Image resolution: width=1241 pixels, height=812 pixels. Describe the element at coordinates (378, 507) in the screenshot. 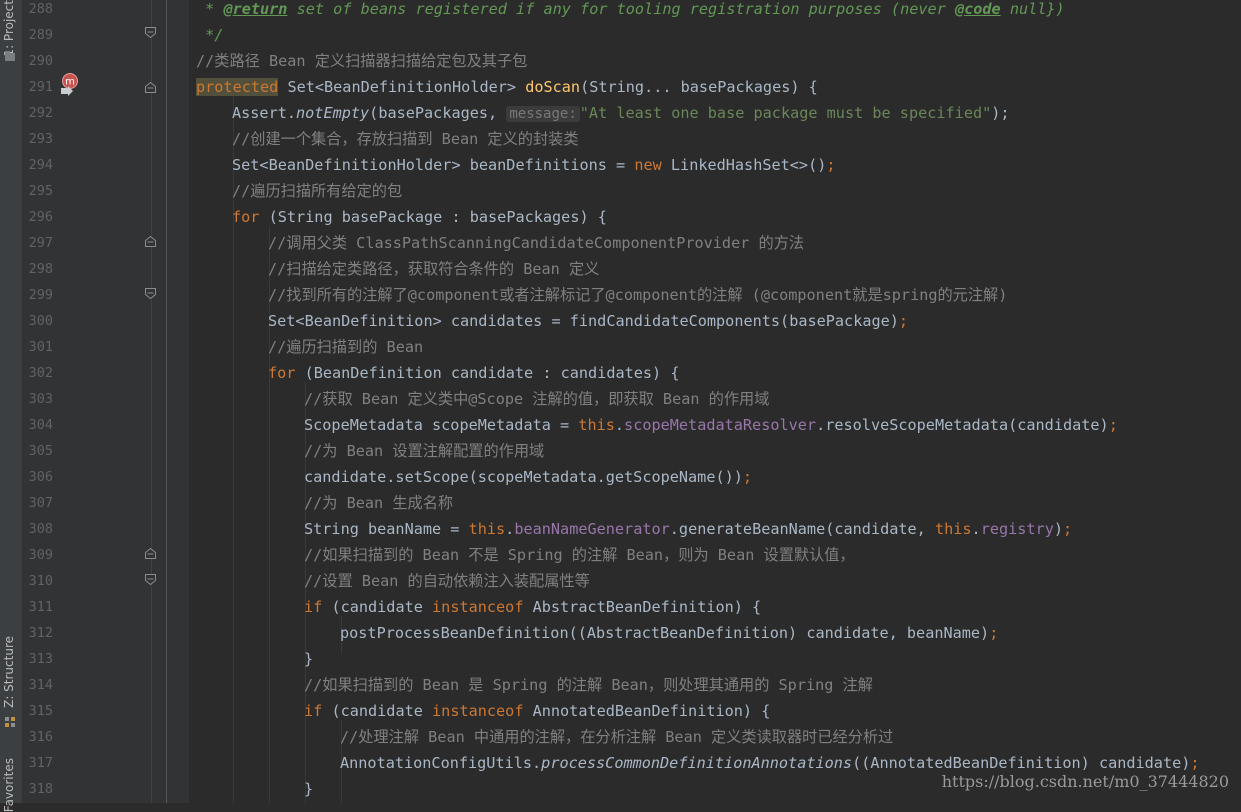

I see `code-line-307: //为 Bean 生成名称` at that location.